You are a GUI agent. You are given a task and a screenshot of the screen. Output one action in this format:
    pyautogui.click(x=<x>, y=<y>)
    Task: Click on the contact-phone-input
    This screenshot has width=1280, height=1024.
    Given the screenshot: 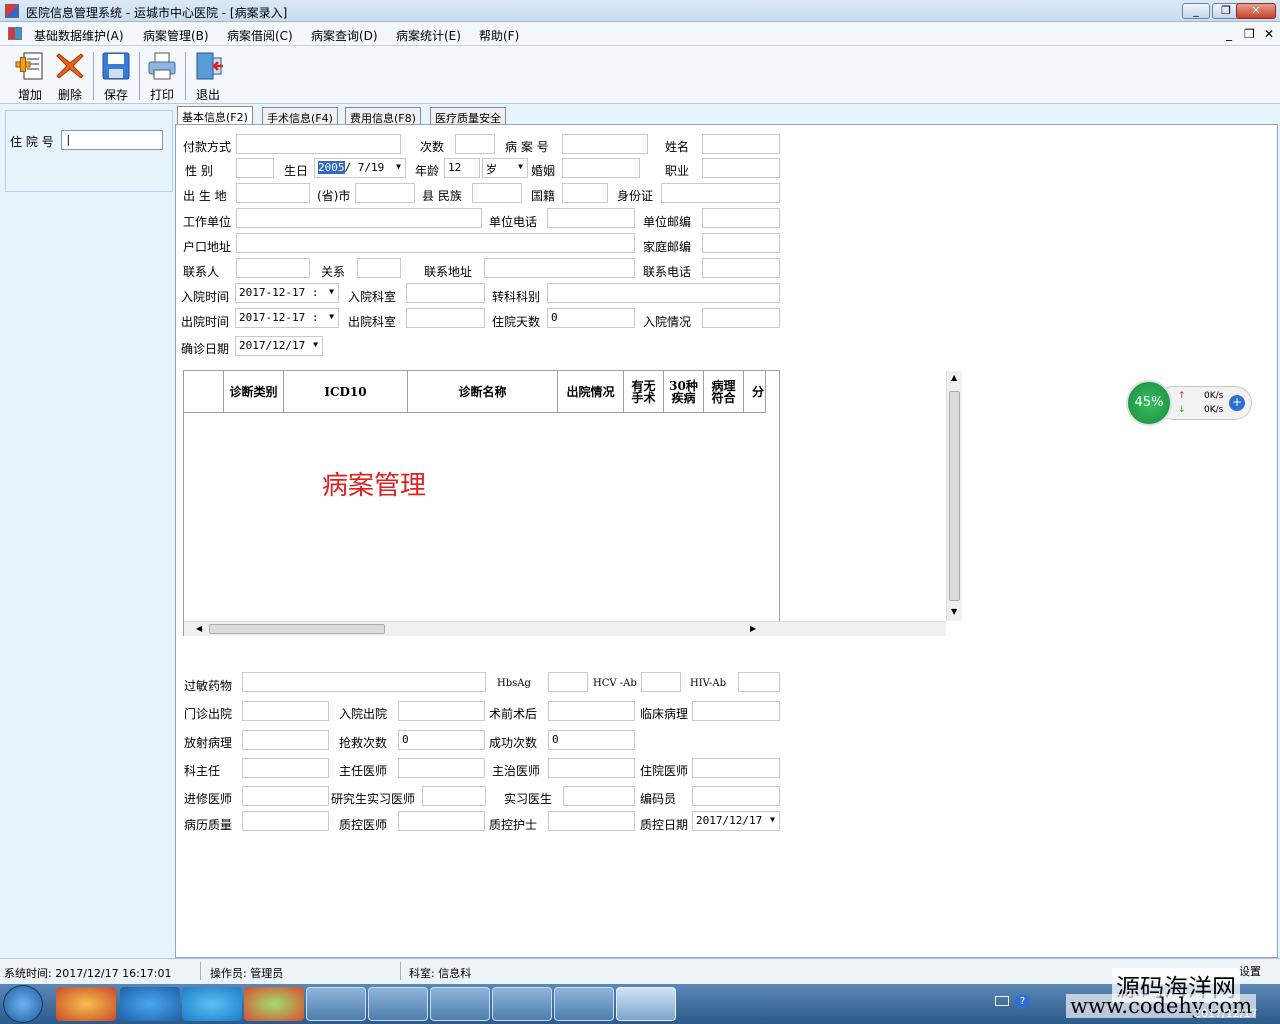 What is the action you would take?
    pyautogui.click(x=741, y=268)
    